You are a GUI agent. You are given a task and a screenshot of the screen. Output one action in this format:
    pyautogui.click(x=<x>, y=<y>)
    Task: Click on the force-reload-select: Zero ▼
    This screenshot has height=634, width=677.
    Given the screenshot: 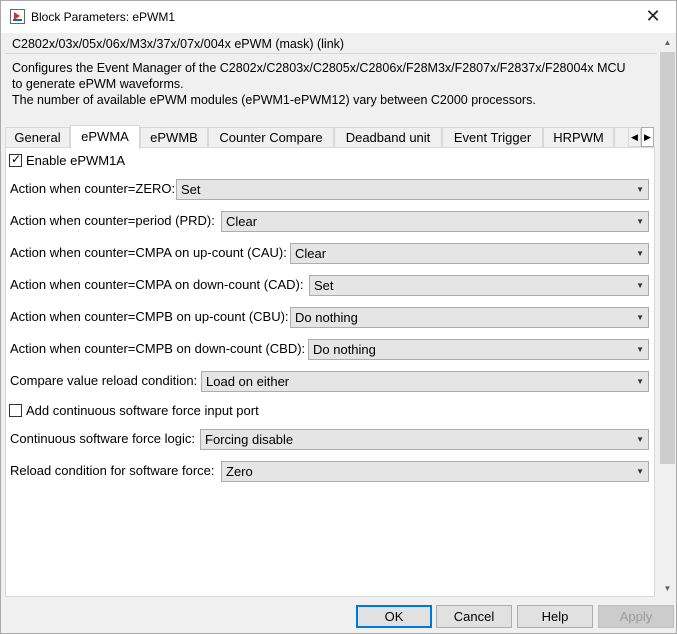 What is the action you would take?
    pyautogui.click(x=435, y=471)
    